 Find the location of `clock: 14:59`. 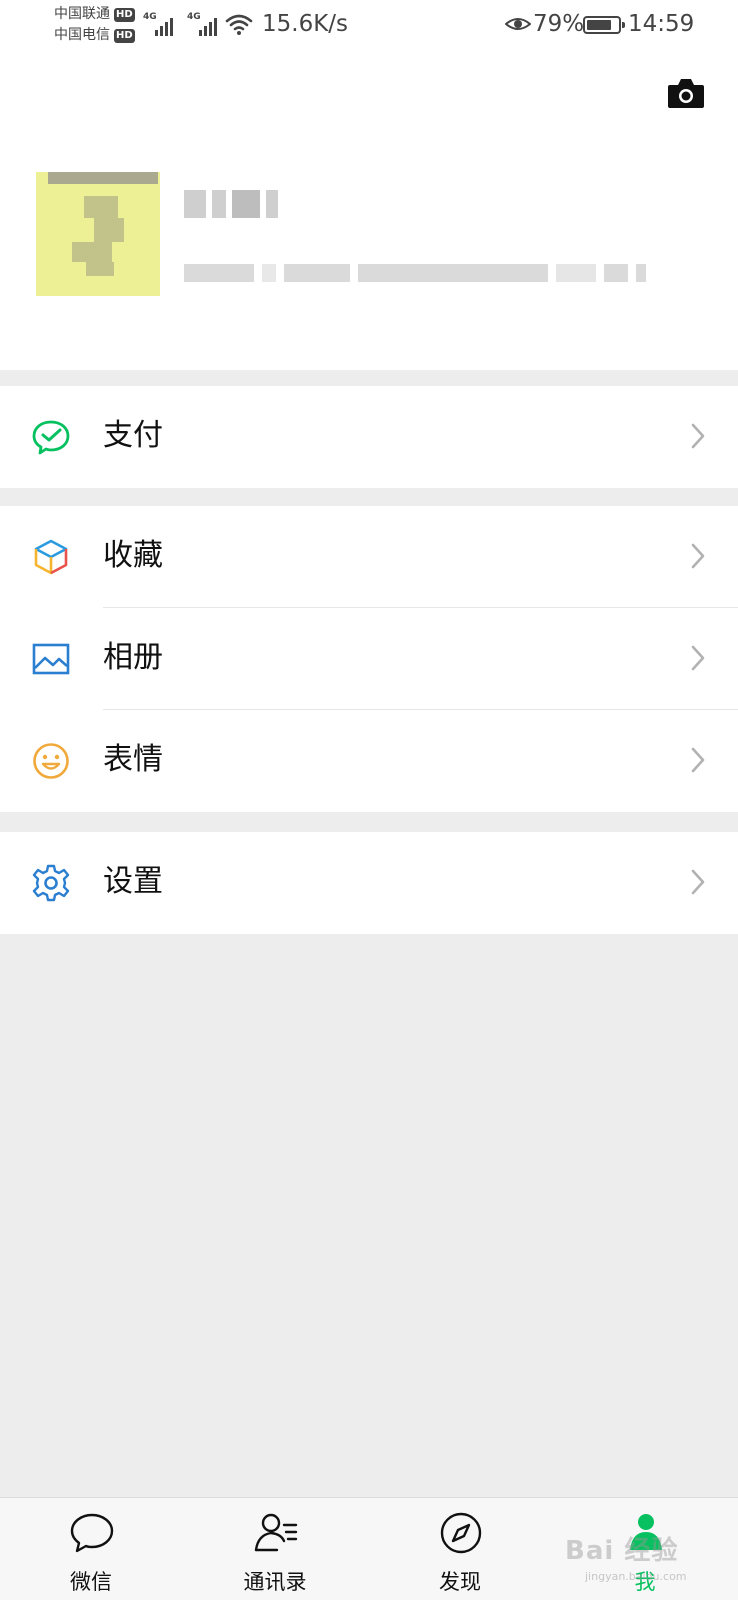

clock: 14:59 is located at coordinates (661, 24).